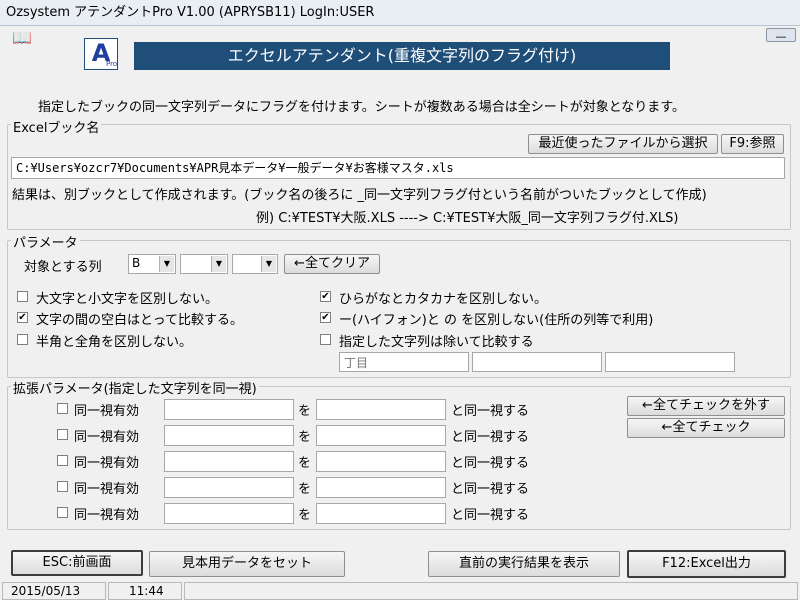 The height and width of the screenshot is (600, 800). Describe the element at coordinates (706, 428) in the screenshot. I see `check-all-button: ←全てチェック` at that location.